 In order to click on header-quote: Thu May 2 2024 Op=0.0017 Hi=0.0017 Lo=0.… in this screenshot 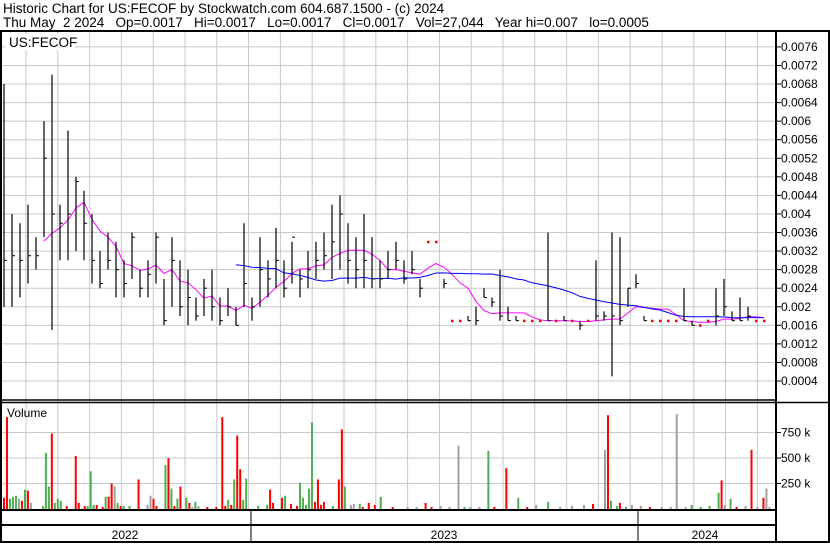, I will do `click(326, 22)`.